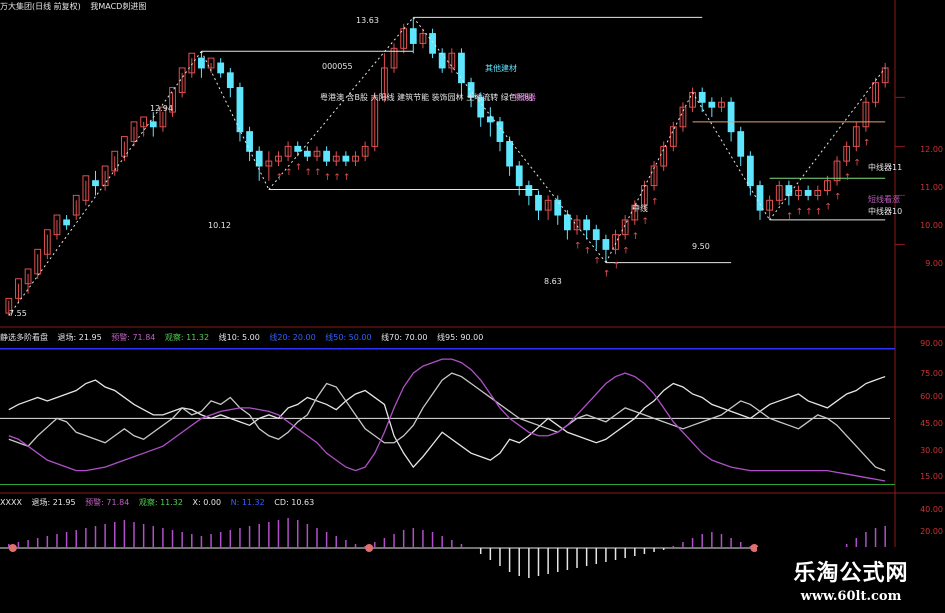 Image resolution: width=945 pixels, height=613 pixels. Describe the element at coordinates (884, 199) in the screenshot. I see `right-label-3: 短线看涨` at that location.